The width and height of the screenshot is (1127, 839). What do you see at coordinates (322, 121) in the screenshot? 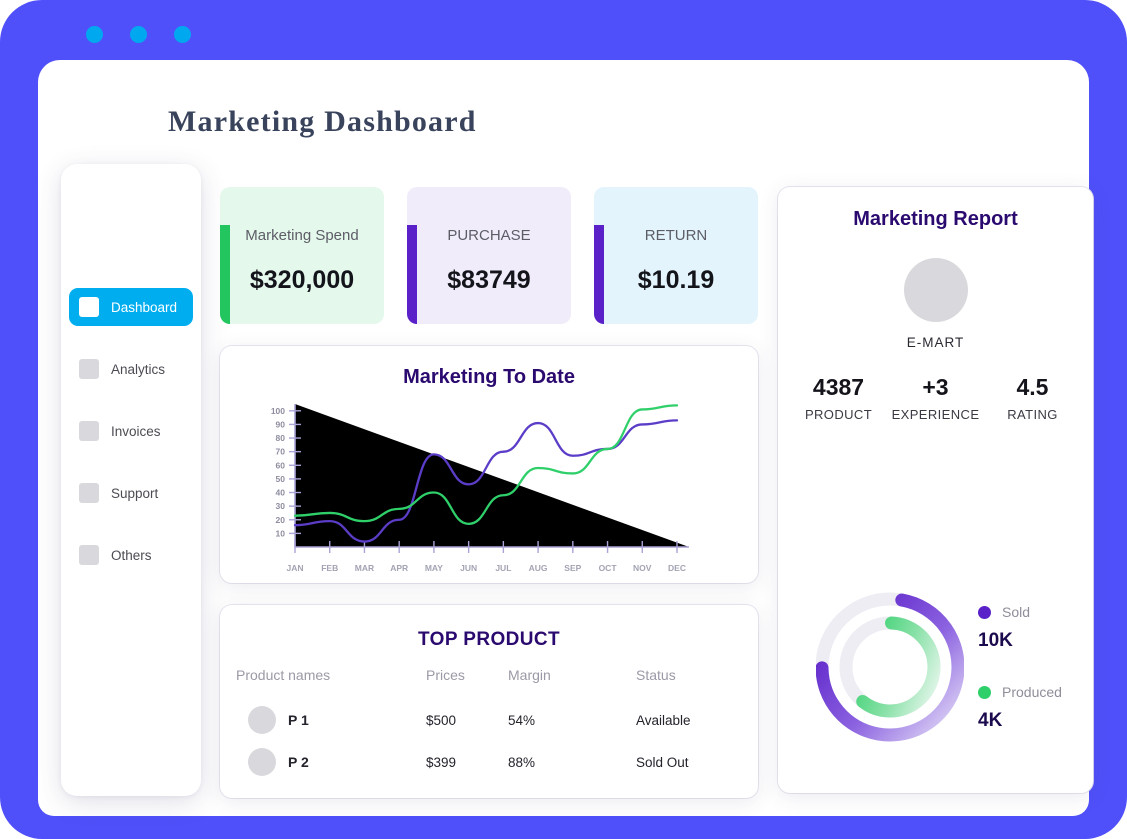
I see `page-title: Marketing Dashboard` at bounding box center [322, 121].